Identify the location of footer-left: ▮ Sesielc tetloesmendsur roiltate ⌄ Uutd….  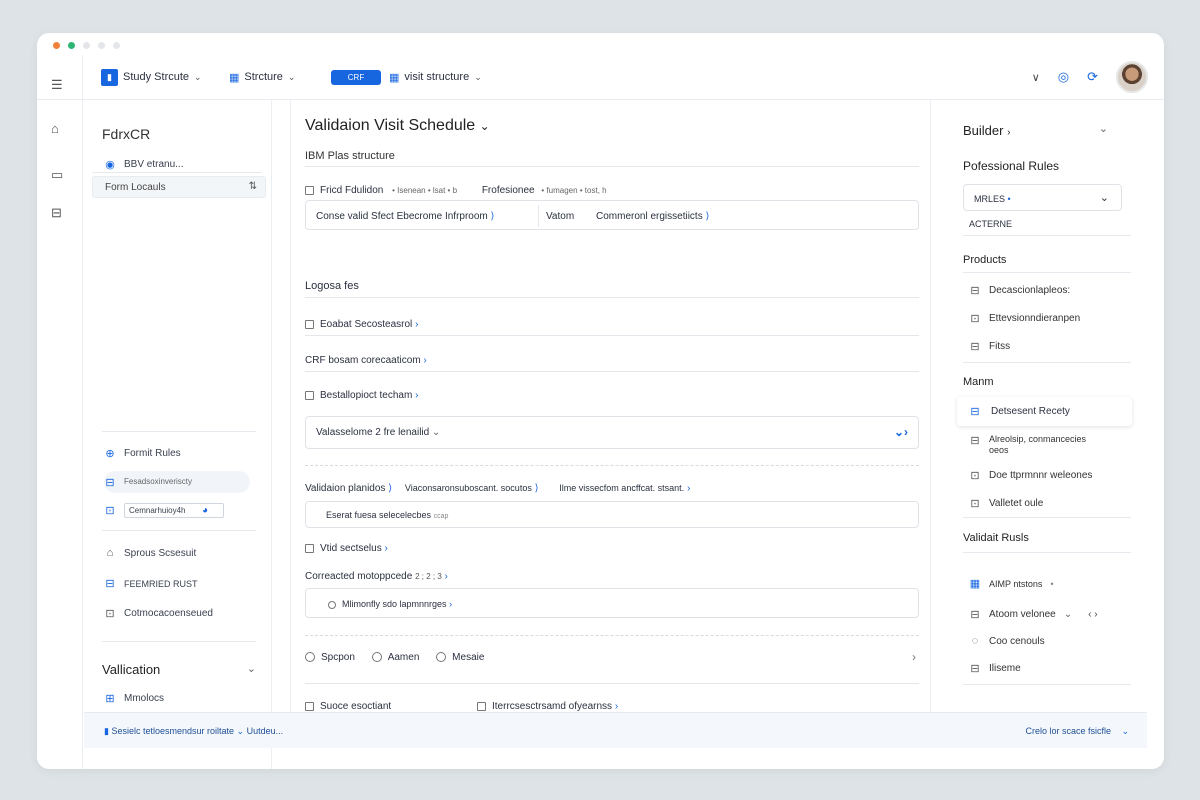
(193, 731).